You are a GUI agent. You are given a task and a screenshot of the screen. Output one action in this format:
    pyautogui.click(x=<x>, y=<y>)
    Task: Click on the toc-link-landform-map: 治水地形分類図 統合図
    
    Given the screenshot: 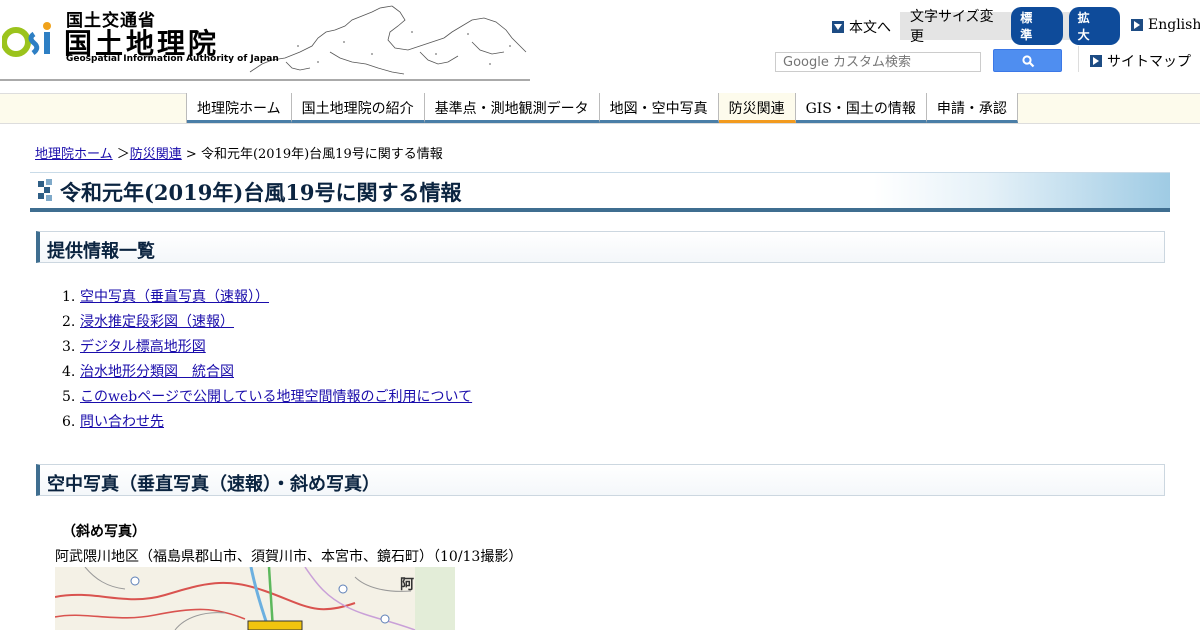 What is the action you would take?
    pyautogui.click(x=157, y=372)
    